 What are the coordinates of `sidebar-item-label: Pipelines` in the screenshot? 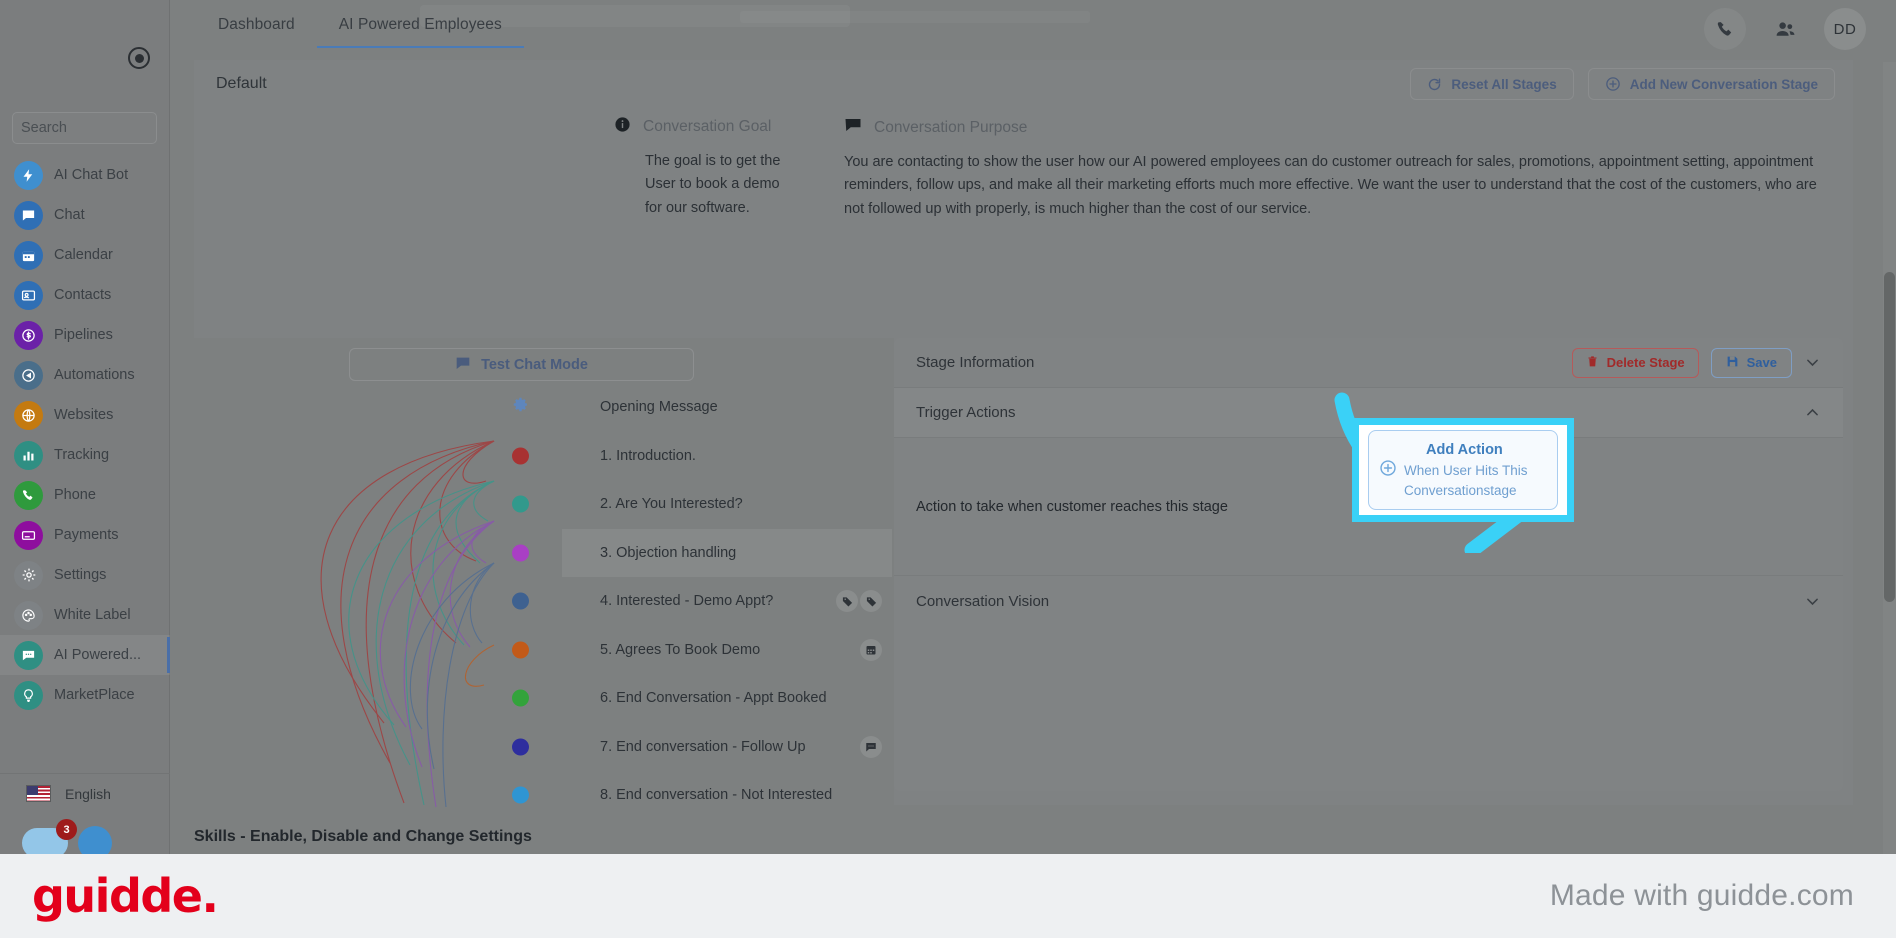 It's located at (83, 335).